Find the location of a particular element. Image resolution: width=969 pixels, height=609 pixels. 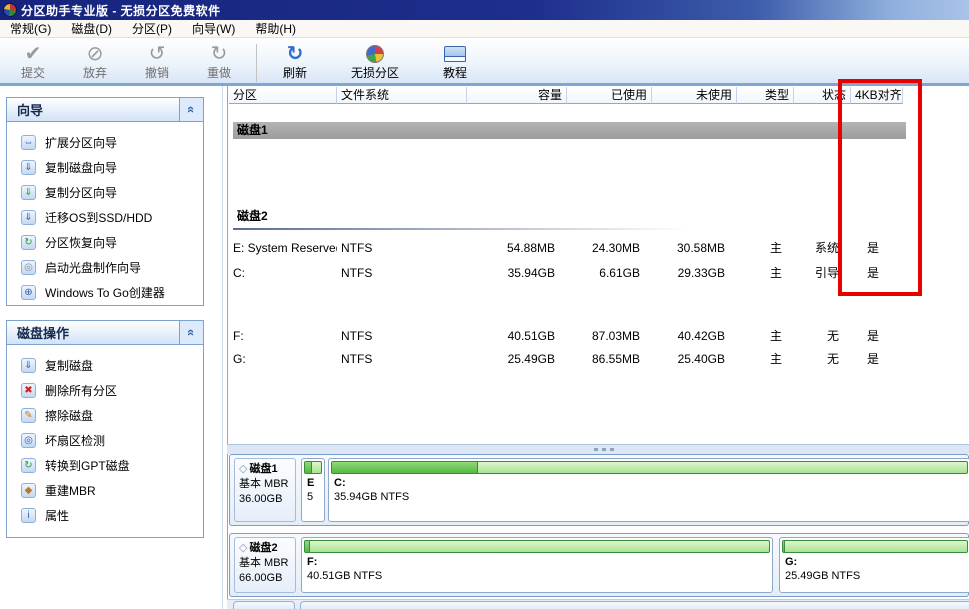

copy-disk-icon: ⇓ is located at coordinates (28, 167).